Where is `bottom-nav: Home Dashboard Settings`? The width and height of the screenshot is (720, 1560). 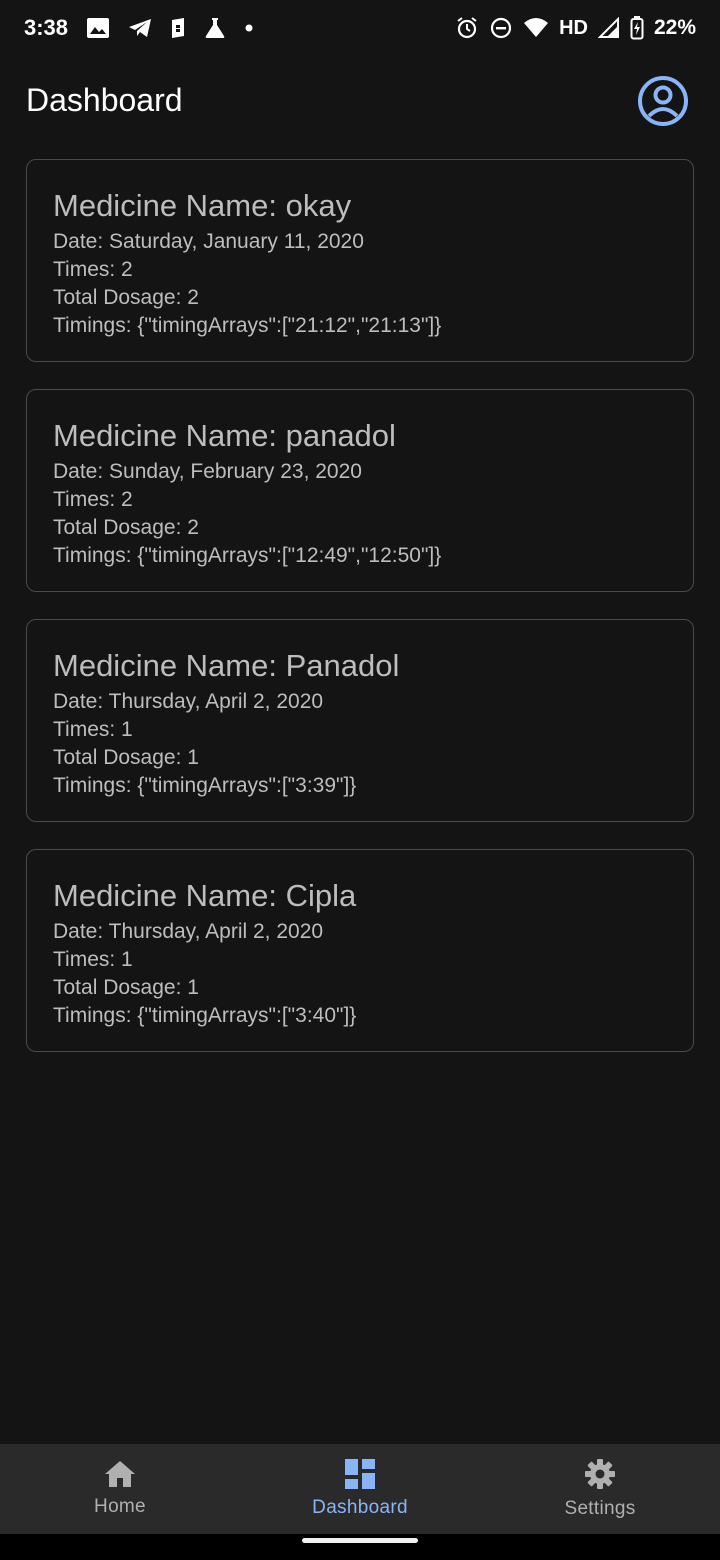
bottom-nav: Home Dashboard Settings is located at coordinates (360, 1489).